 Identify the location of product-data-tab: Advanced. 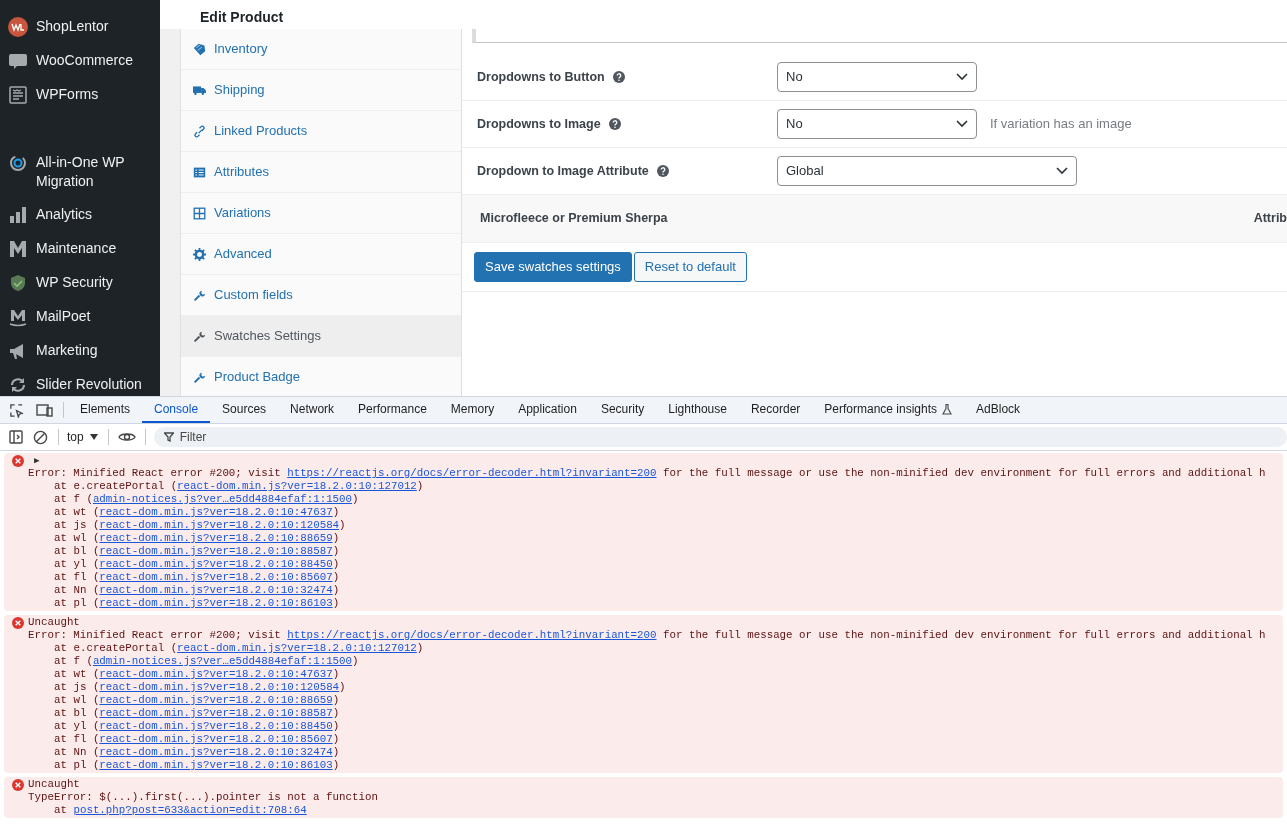
(321, 254).